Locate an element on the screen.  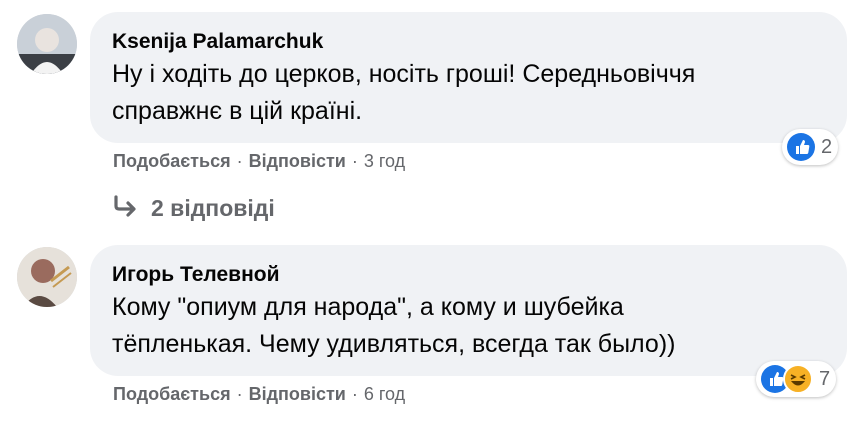
reaction-summary: 7 is located at coordinates (796, 379).